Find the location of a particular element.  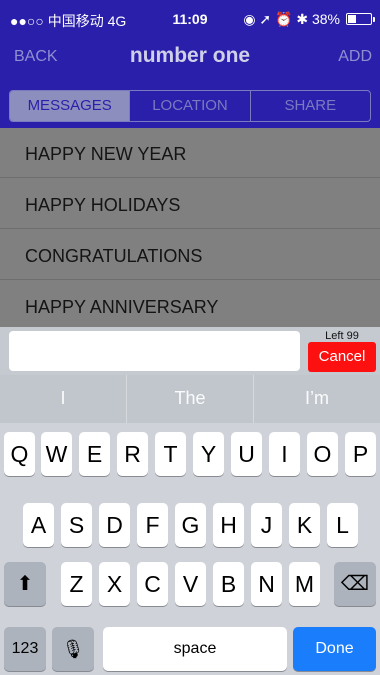

key-d: D is located at coordinates (114, 525).